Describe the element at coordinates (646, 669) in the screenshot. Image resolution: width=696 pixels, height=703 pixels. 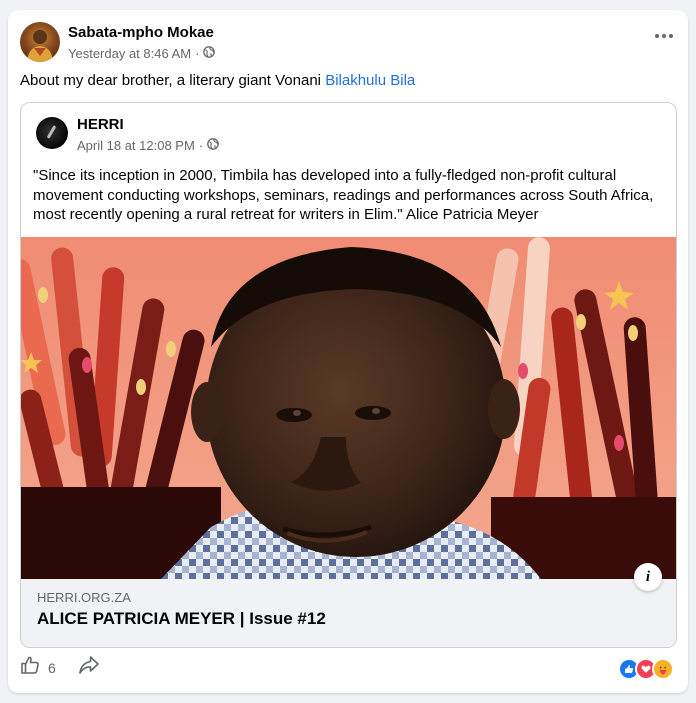
I see `reaction-summary` at that location.